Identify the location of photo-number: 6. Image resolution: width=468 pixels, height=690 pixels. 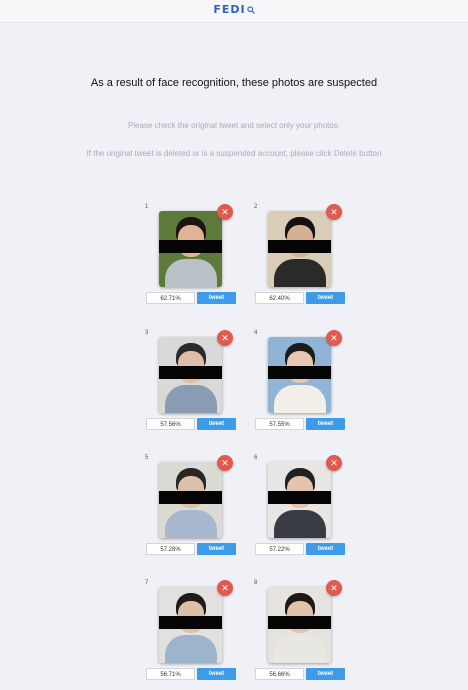
(256, 458).